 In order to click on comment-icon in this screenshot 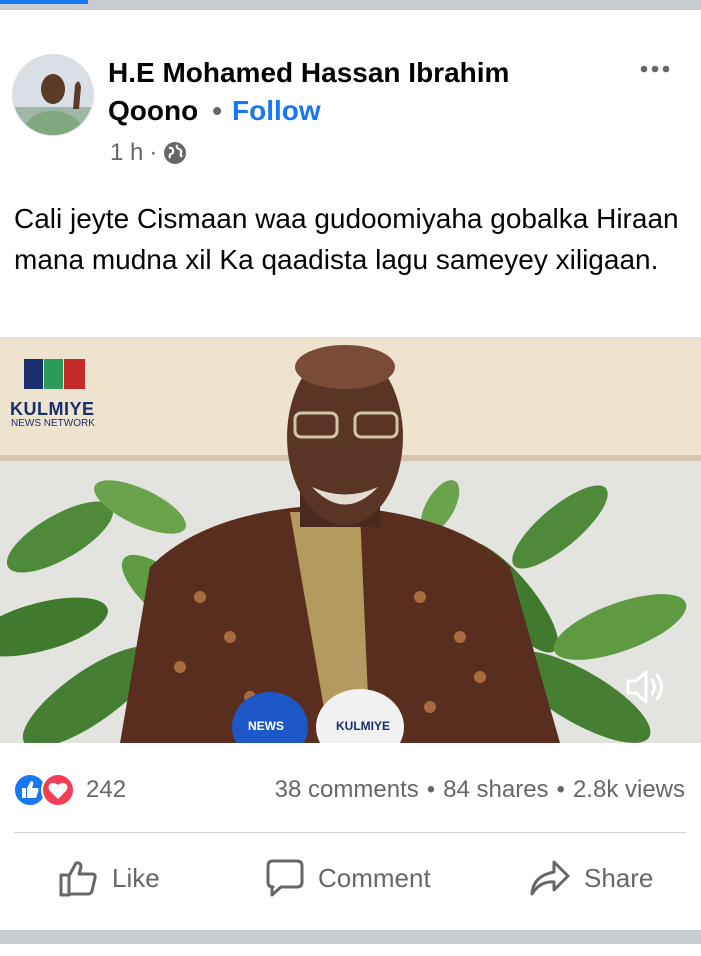, I will do `click(285, 878)`.